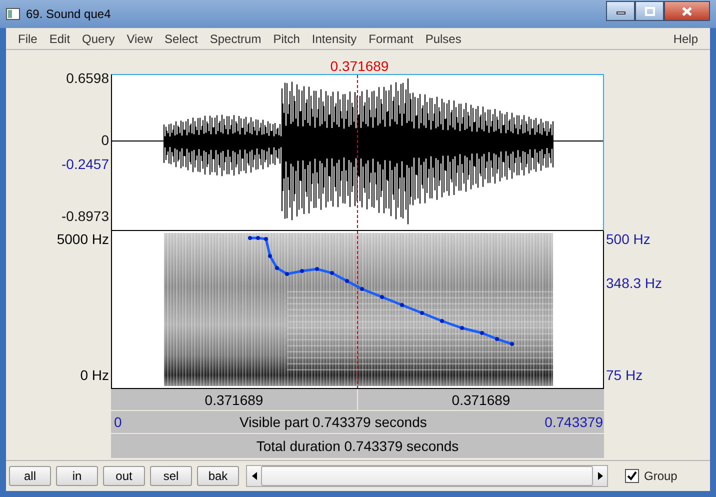  Describe the element at coordinates (359, 66) in the screenshot. I see `cursor-time: 0.371689` at that location.